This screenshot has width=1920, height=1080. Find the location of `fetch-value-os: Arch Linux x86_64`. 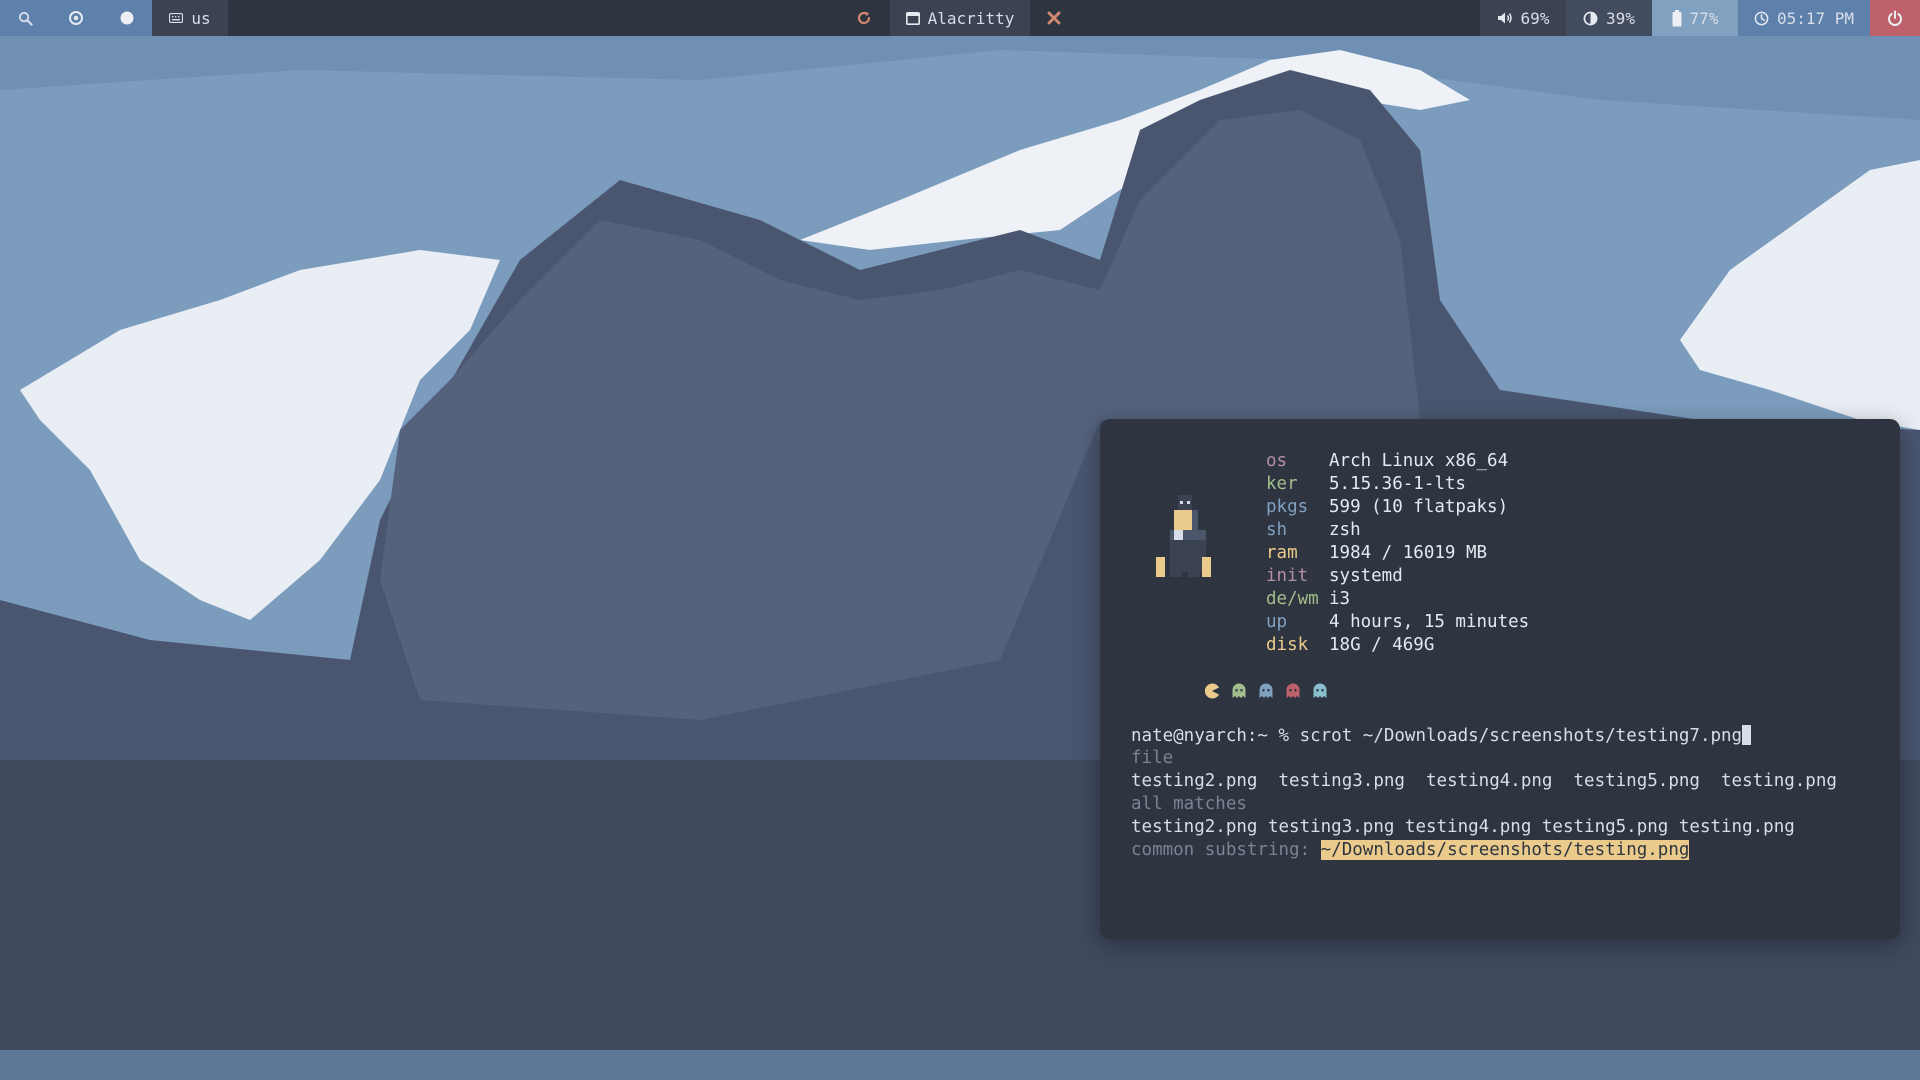

fetch-value-os: Arch Linux x86_64 is located at coordinates (1419, 461).